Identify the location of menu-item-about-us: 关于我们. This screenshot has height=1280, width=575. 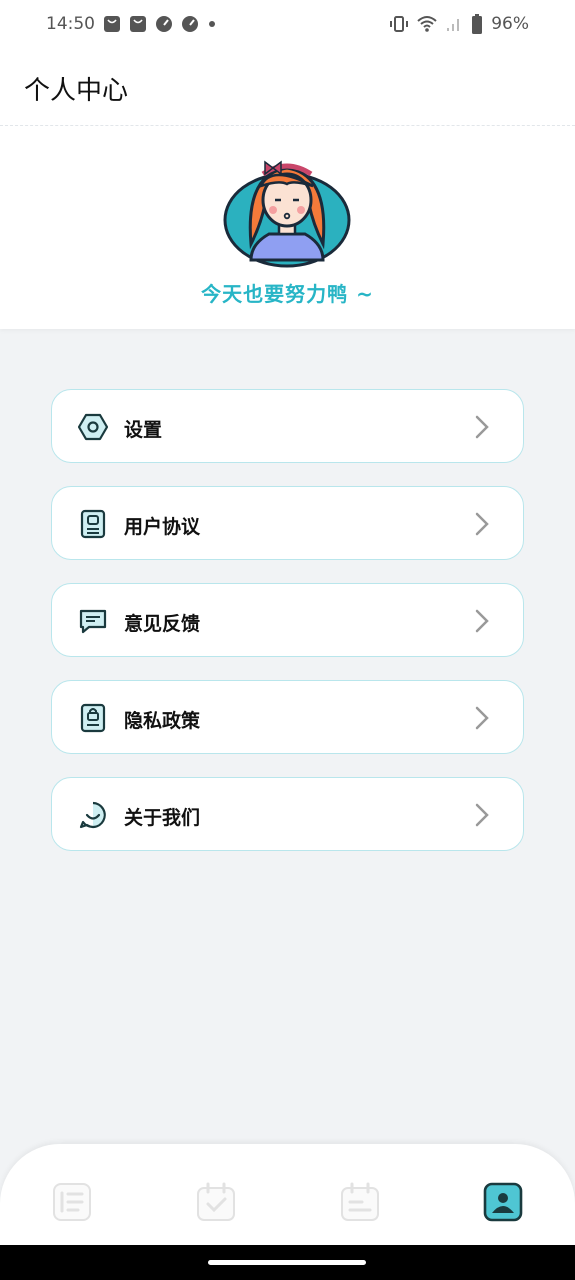
(287, 814).